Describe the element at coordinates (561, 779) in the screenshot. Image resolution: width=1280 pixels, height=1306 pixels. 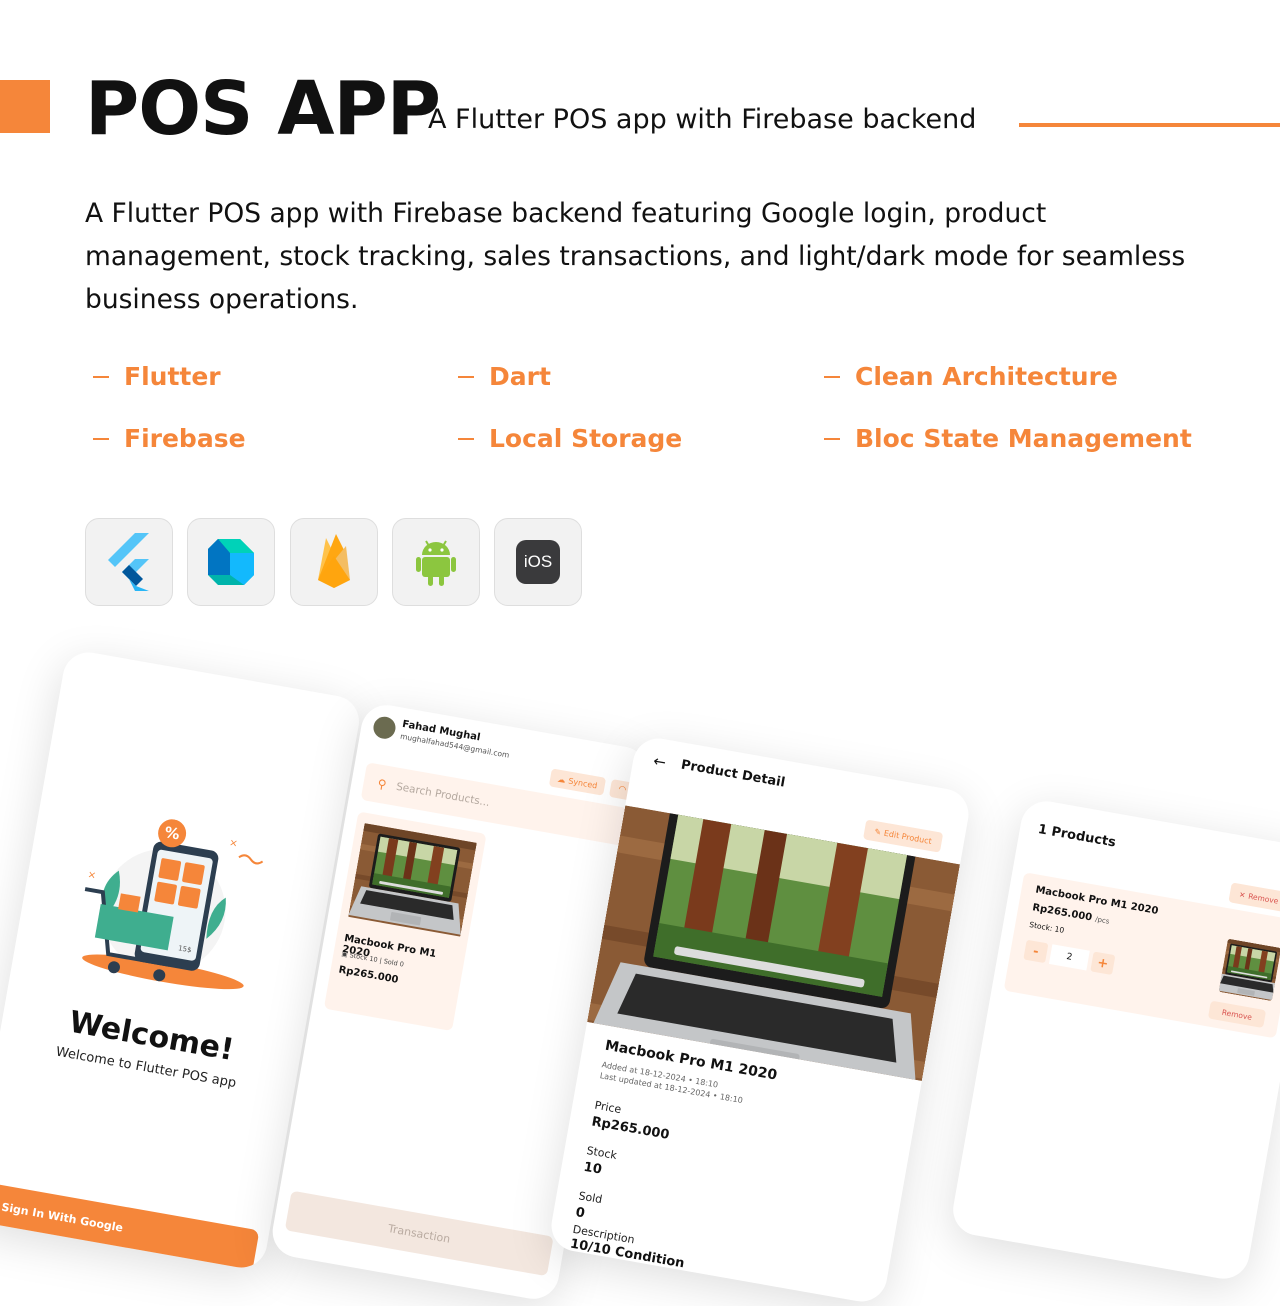
I see `cloud-icon: ☁` at that location.